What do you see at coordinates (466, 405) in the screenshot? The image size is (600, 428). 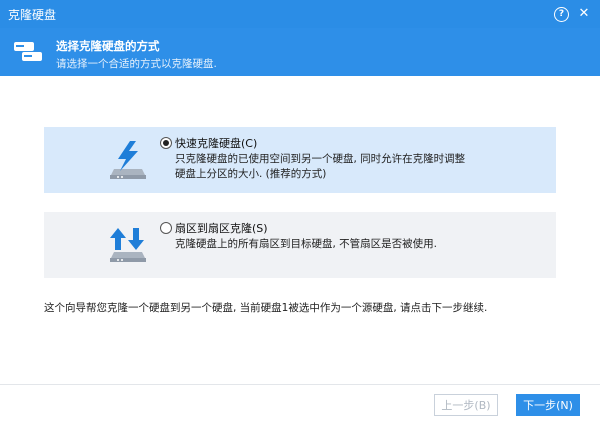 I see `previous-button: 上一步(B)` at bounding box center [466, 405].